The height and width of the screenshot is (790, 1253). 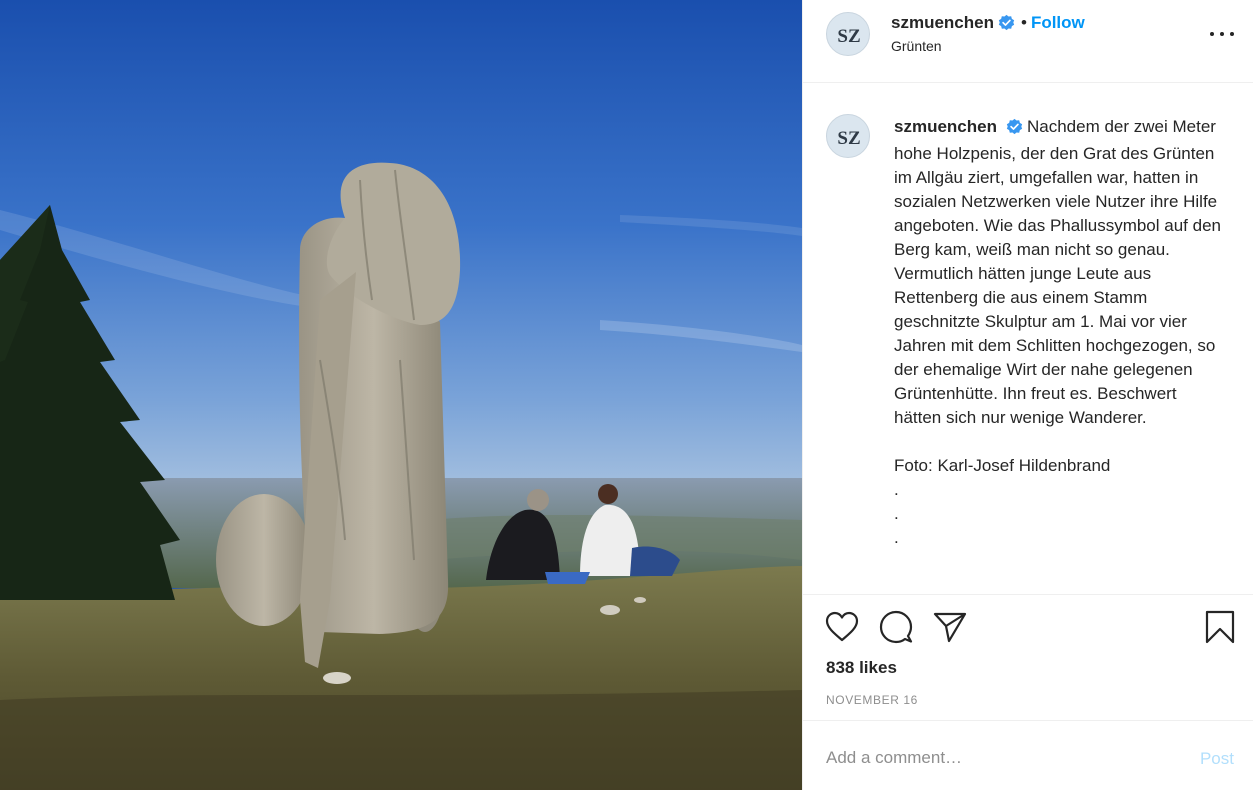 What do you see at coordinates (945, 126) in the screenshot?
I see `caption-username-link: szmuenchen` at bounding box center [945, 126].